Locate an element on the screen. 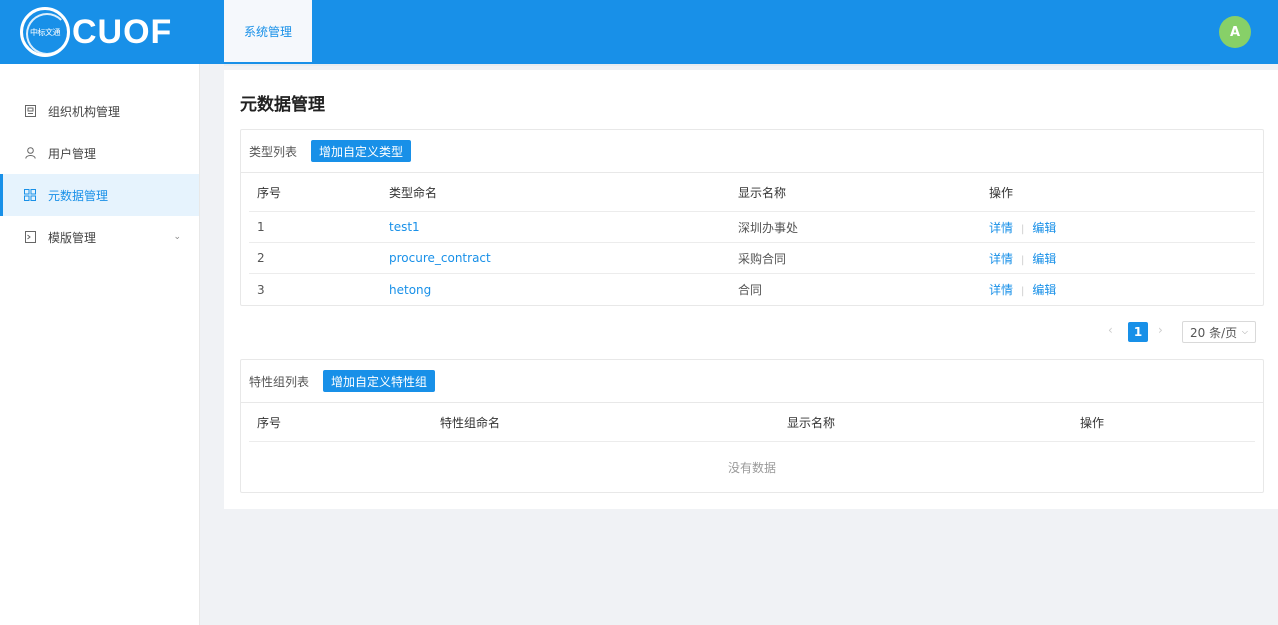 This screenshot has height=625, width=1278. avatar: A is located at coordinates (1235, 32).